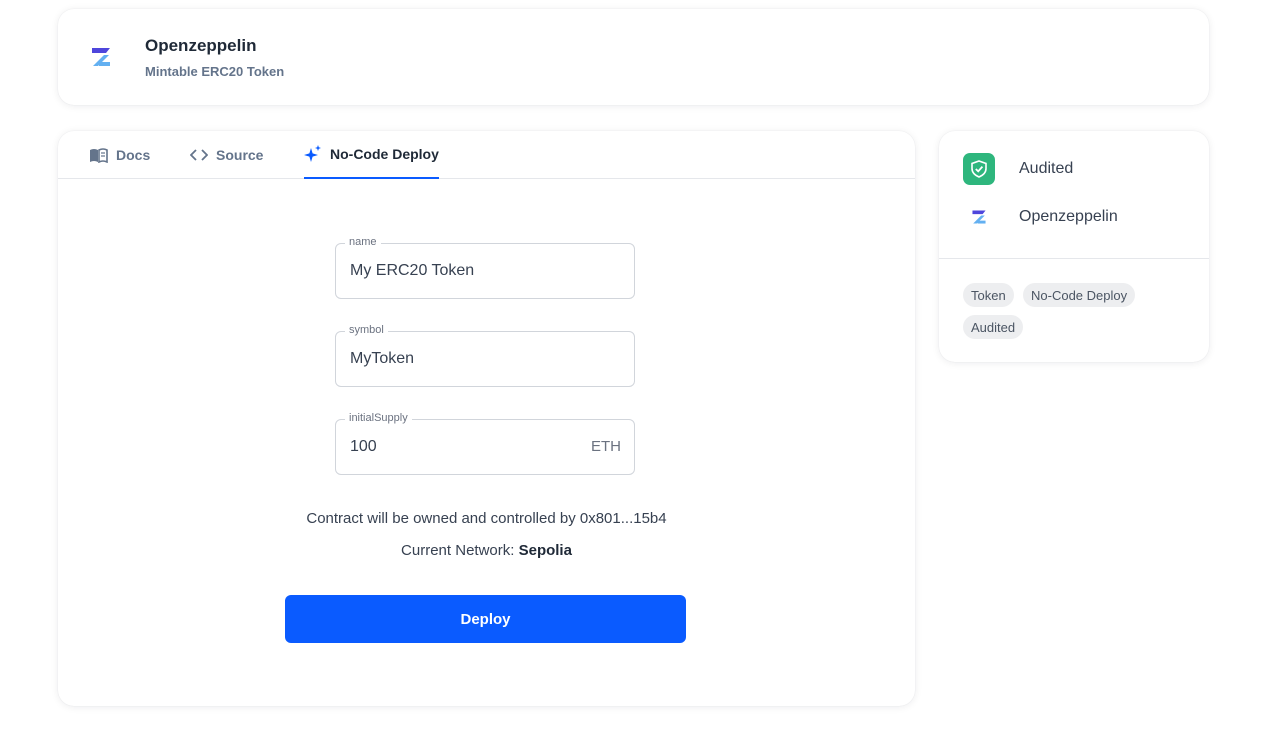 The height and width of the screenshot is (748, 1274). Describe the element at coordinates (633, 57) in the screenshot. I see `contract-header-card: Openzeppelin Mintable ERC20 Token` at that location.